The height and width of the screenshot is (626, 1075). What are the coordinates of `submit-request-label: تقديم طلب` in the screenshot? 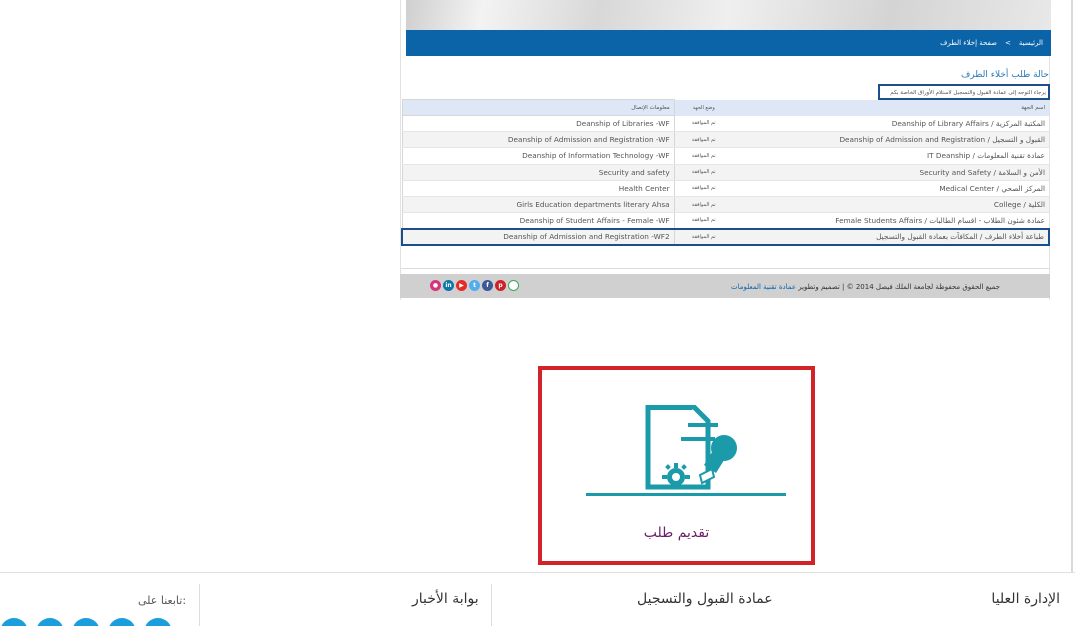 It's located at (676, 533).